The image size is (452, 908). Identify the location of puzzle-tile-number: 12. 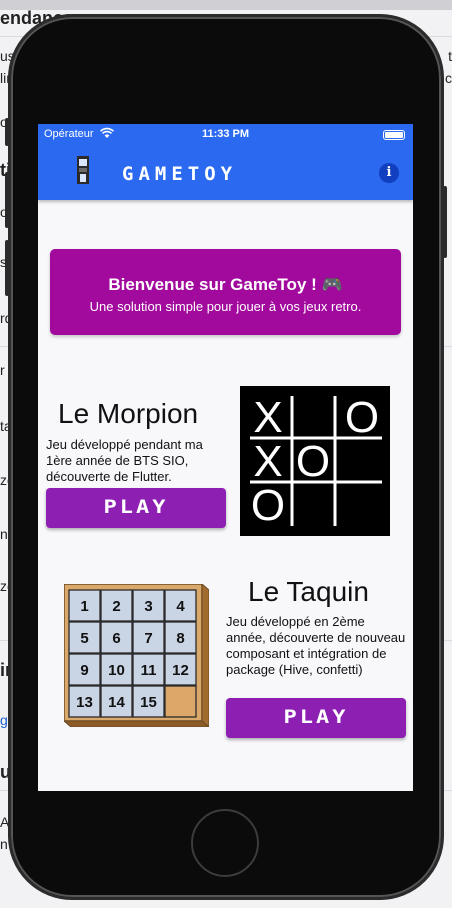
(180, 670).